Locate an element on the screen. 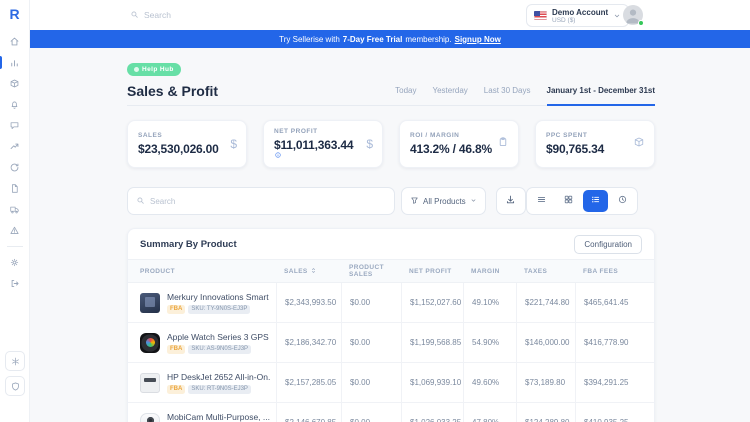  sidebar: R is located at coordinates (15, 211).